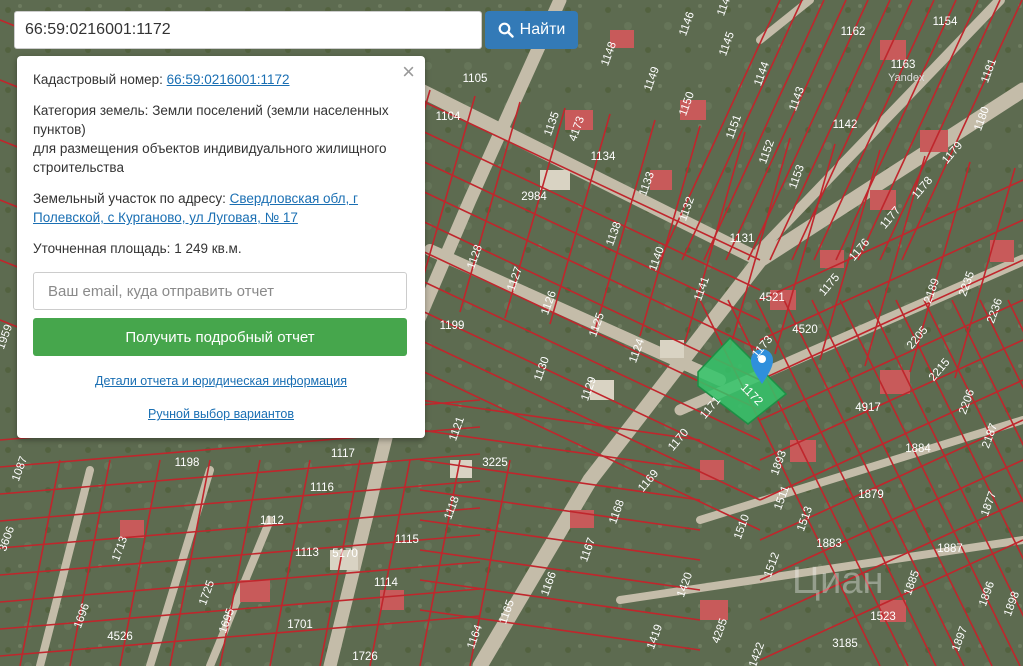  What do you see at coordinates (365, 657) in the screenshot?
I see `parcel-number-label: 1726` at bounding box center [365, 657].